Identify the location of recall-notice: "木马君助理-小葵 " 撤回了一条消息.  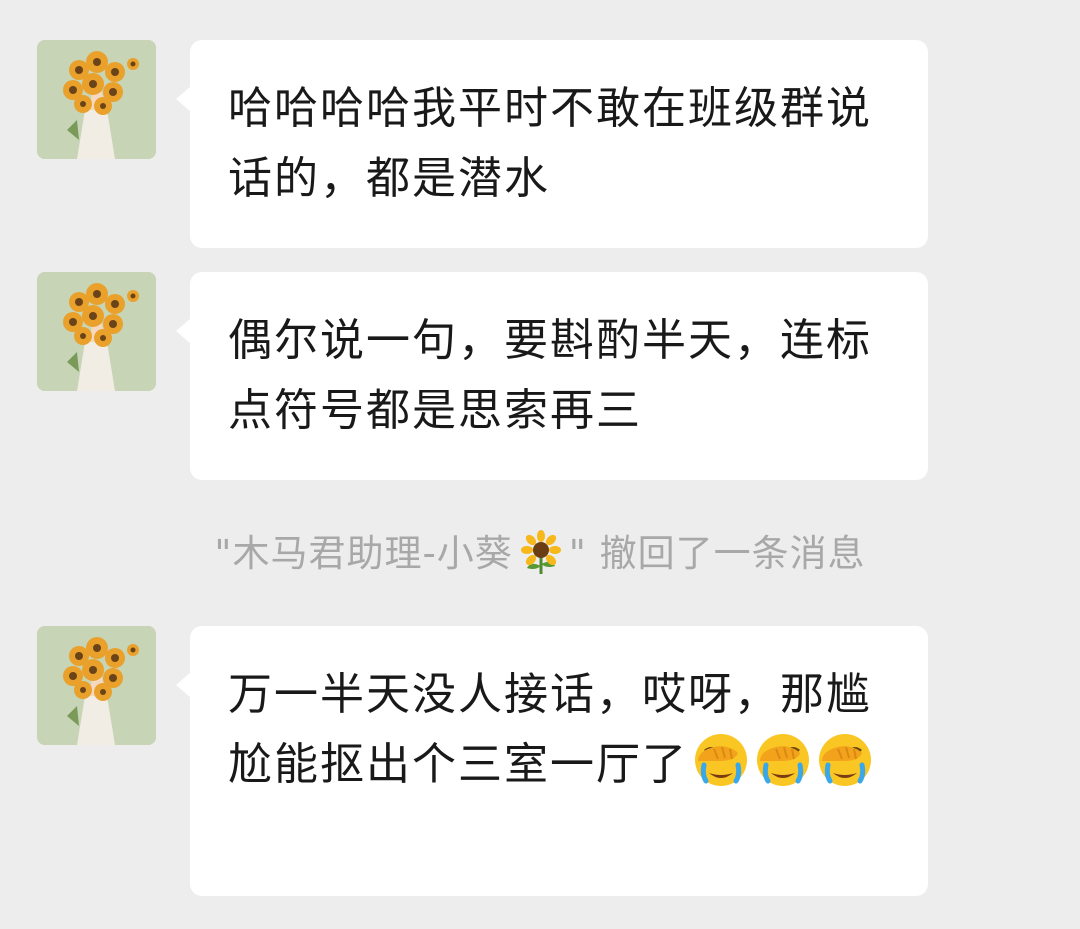
(540, 550).